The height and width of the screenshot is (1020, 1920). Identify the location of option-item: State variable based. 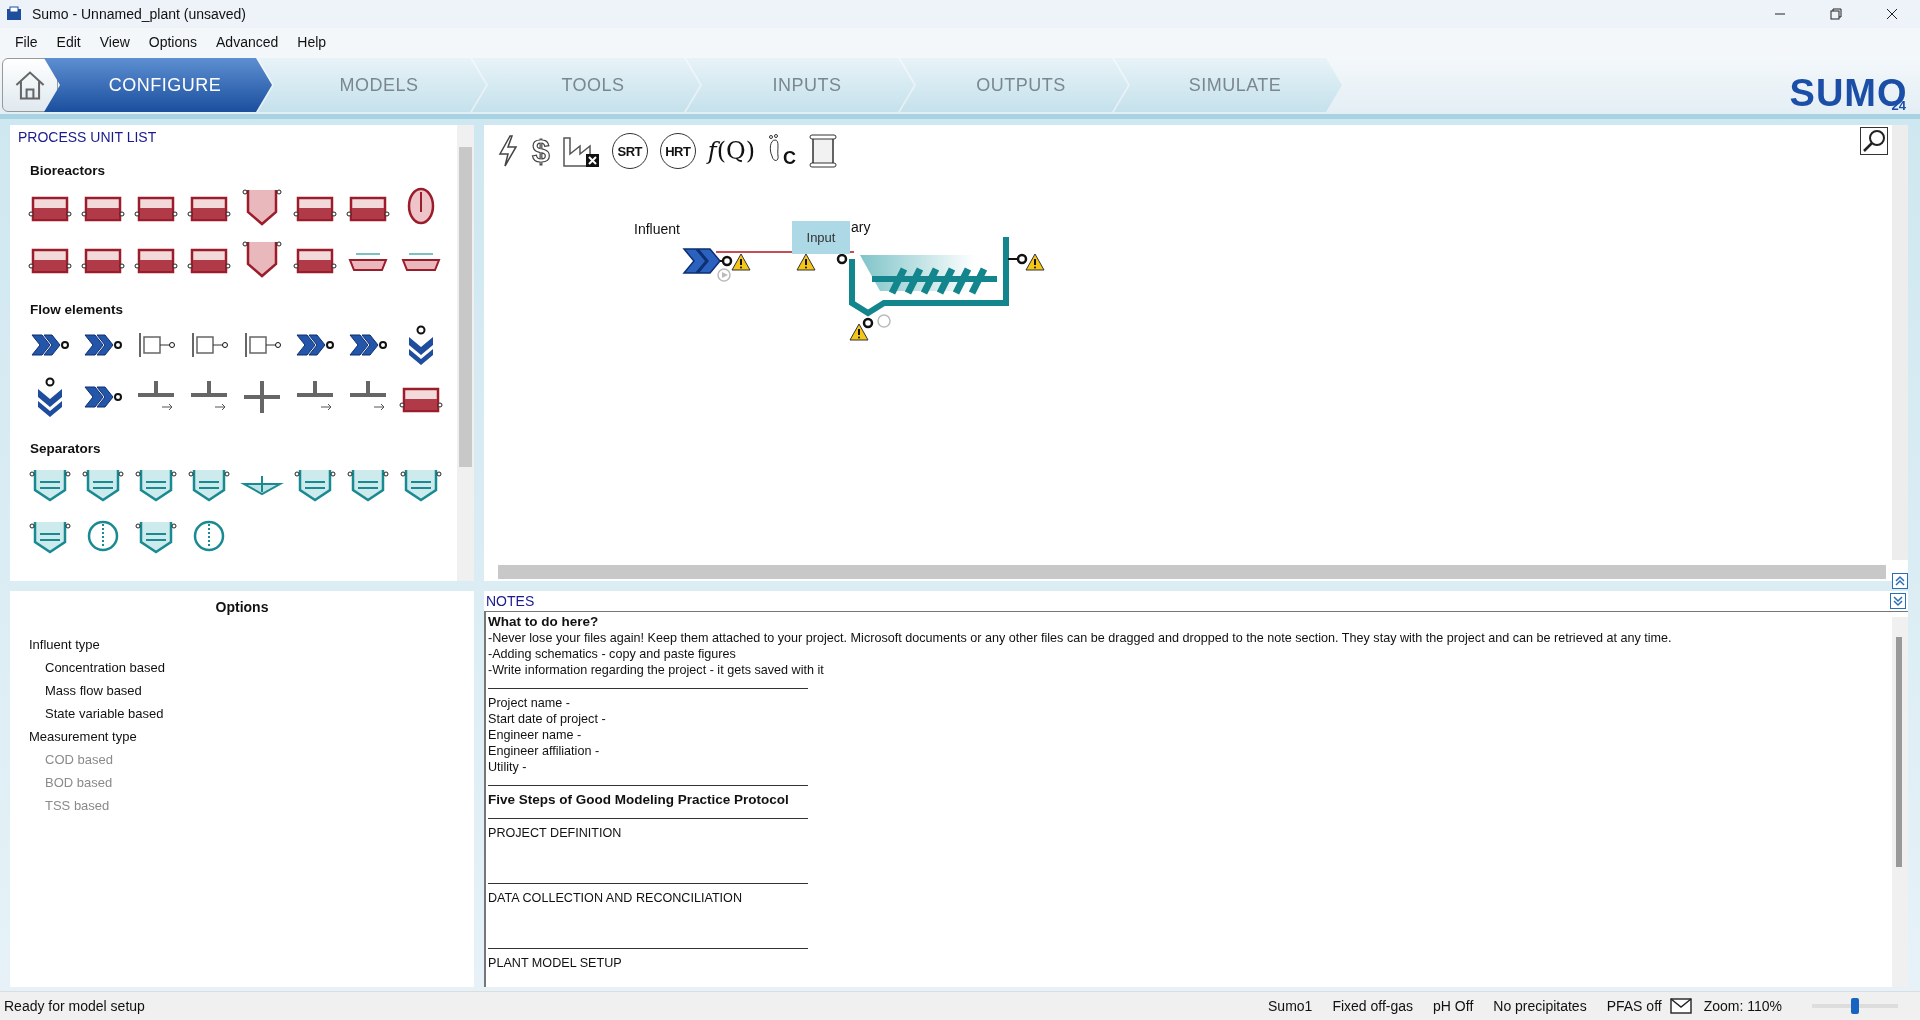
(242, 713).